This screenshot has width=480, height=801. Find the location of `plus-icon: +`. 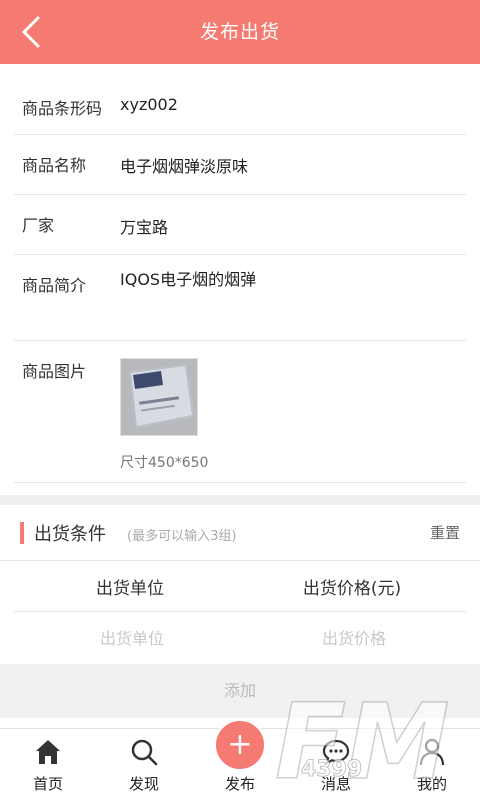

plus-icon: + is located at coordinates (240, 744).